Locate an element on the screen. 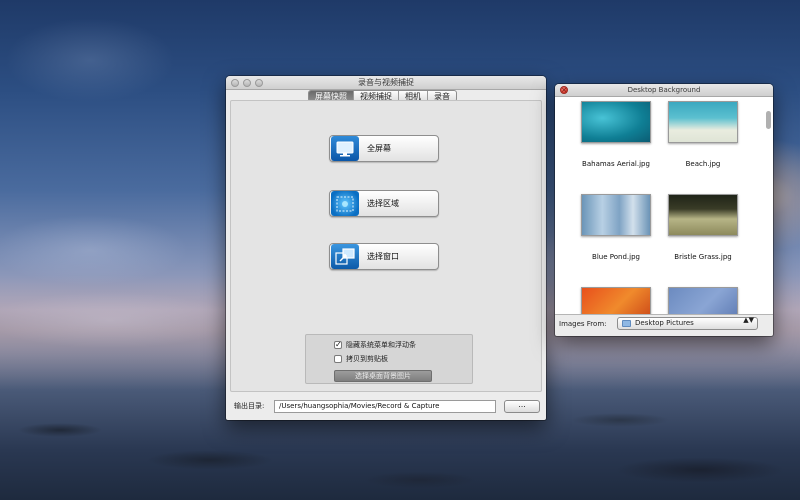 Image resolution: width=800 pixels, height=500 pixels. thumbnail-beach is located at coordinates (703, 122).